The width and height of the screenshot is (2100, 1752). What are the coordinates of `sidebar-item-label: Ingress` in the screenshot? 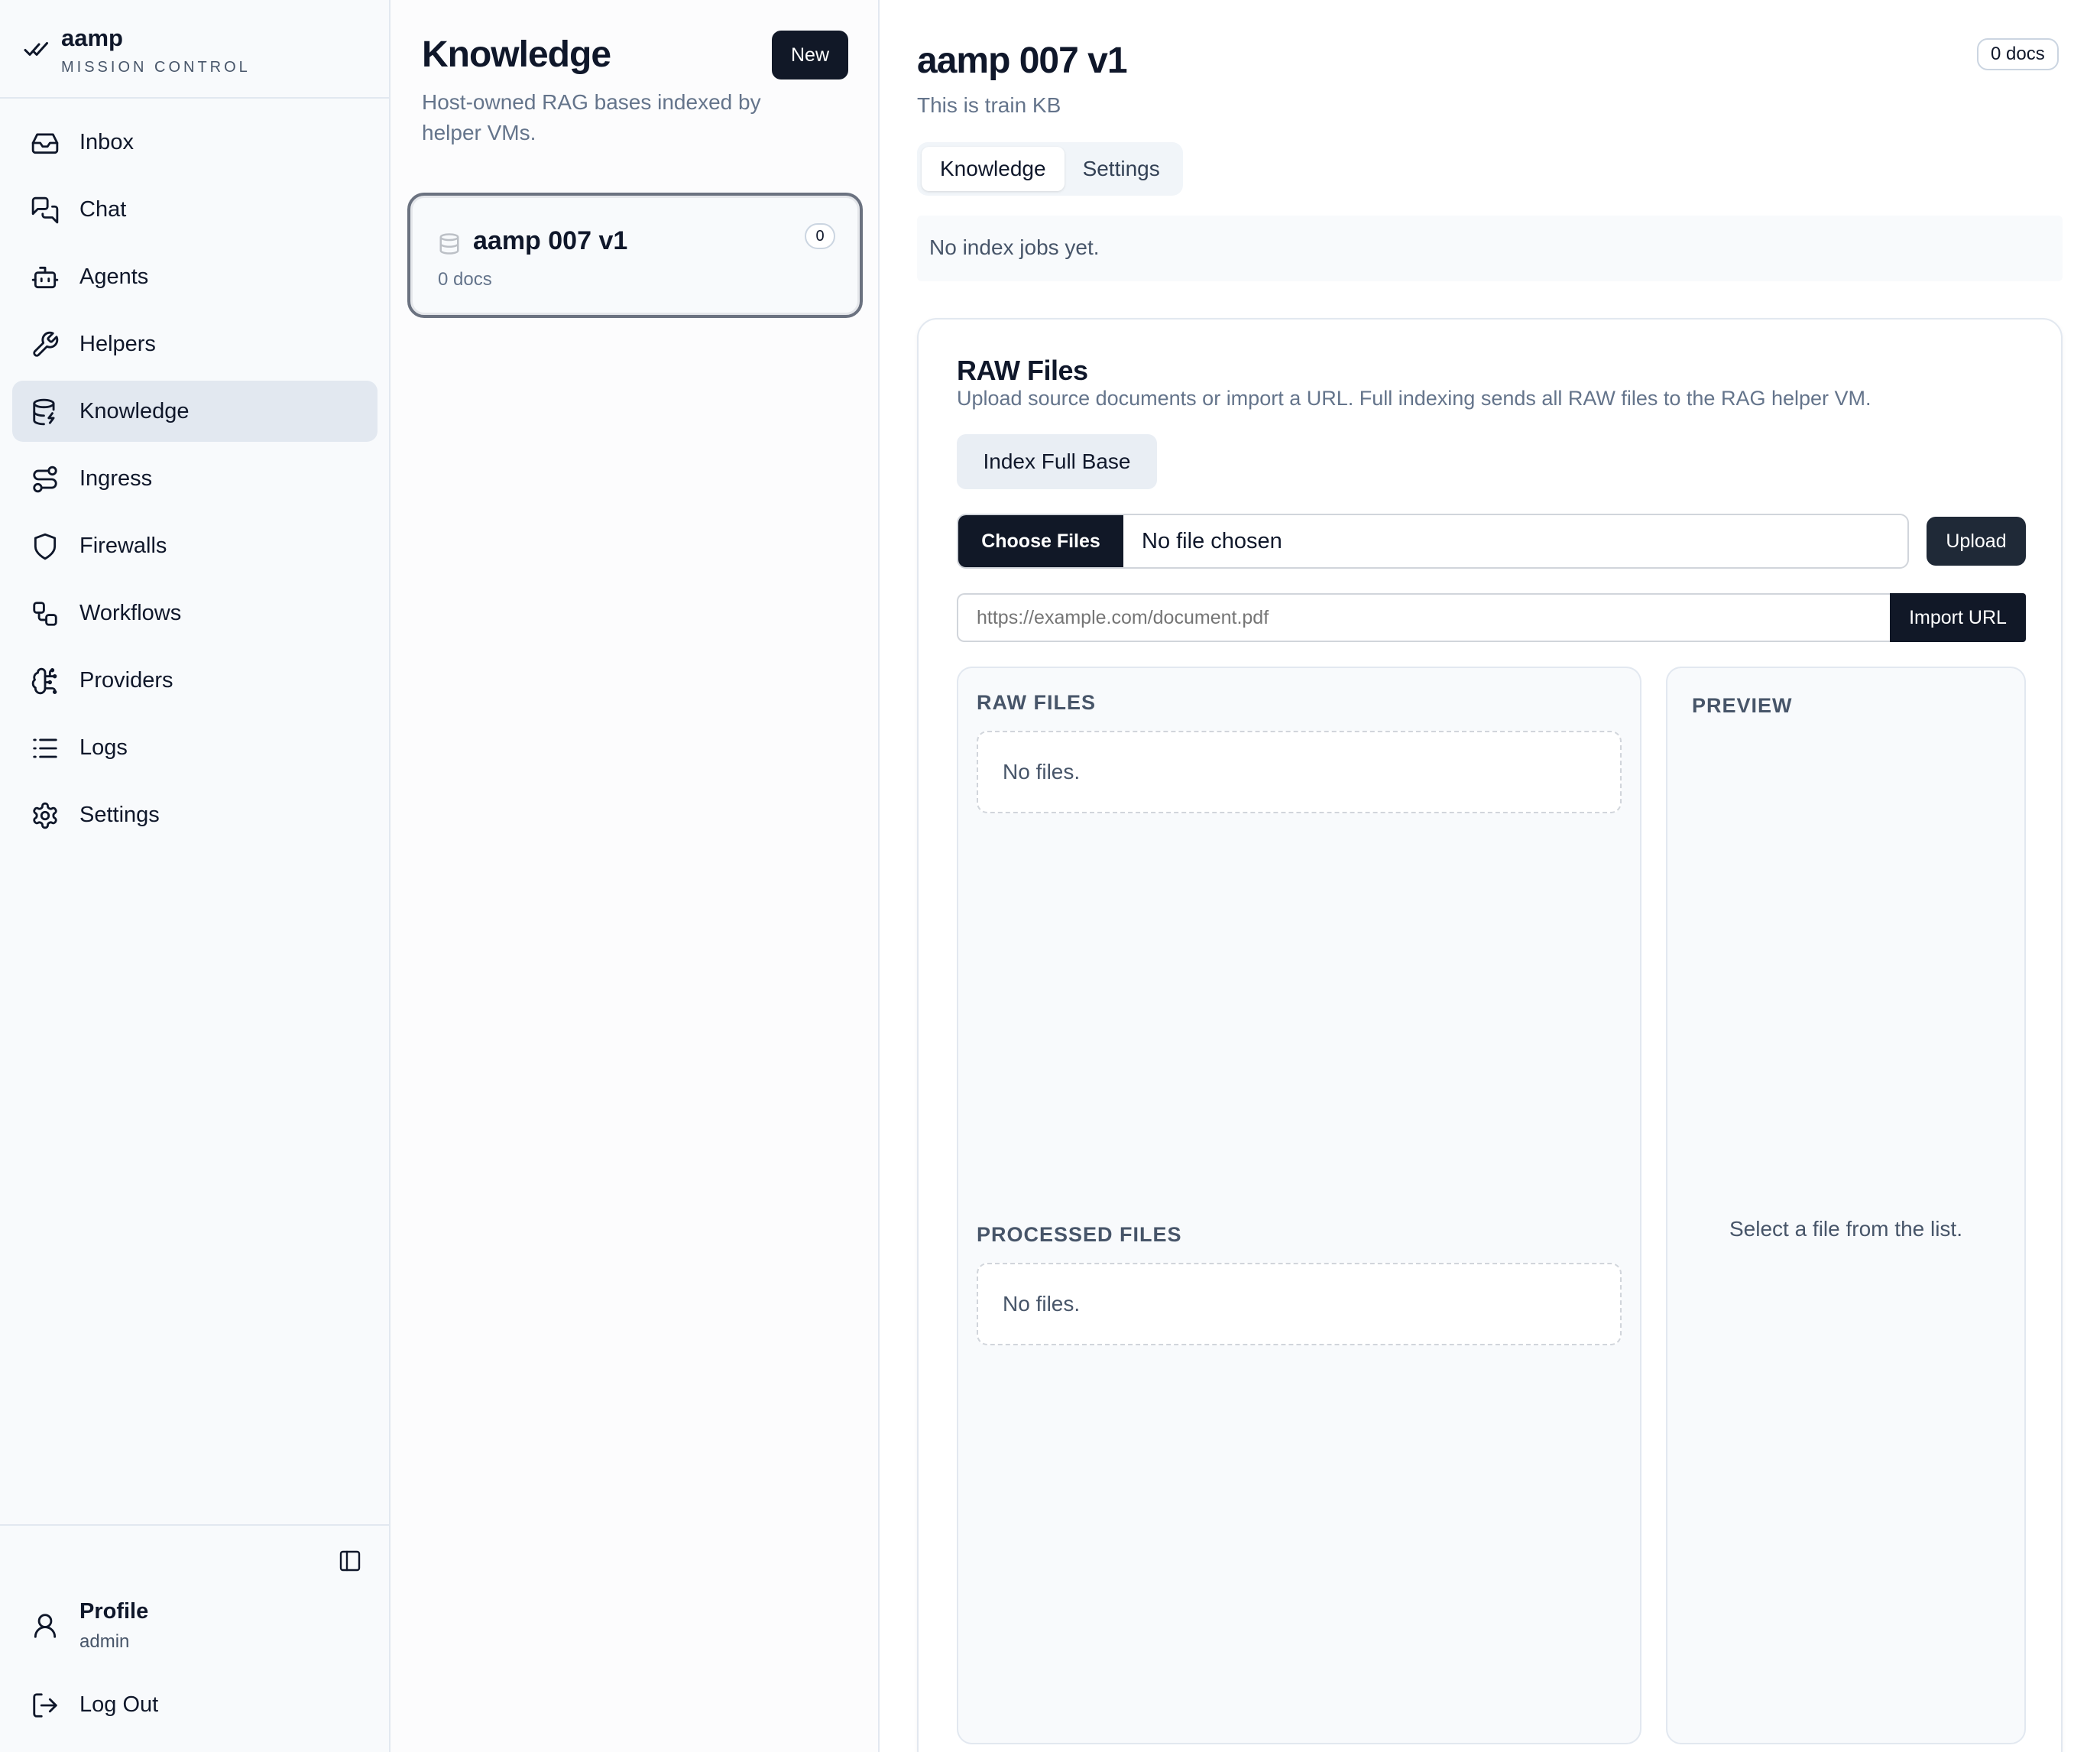 It's located at (116, 478).